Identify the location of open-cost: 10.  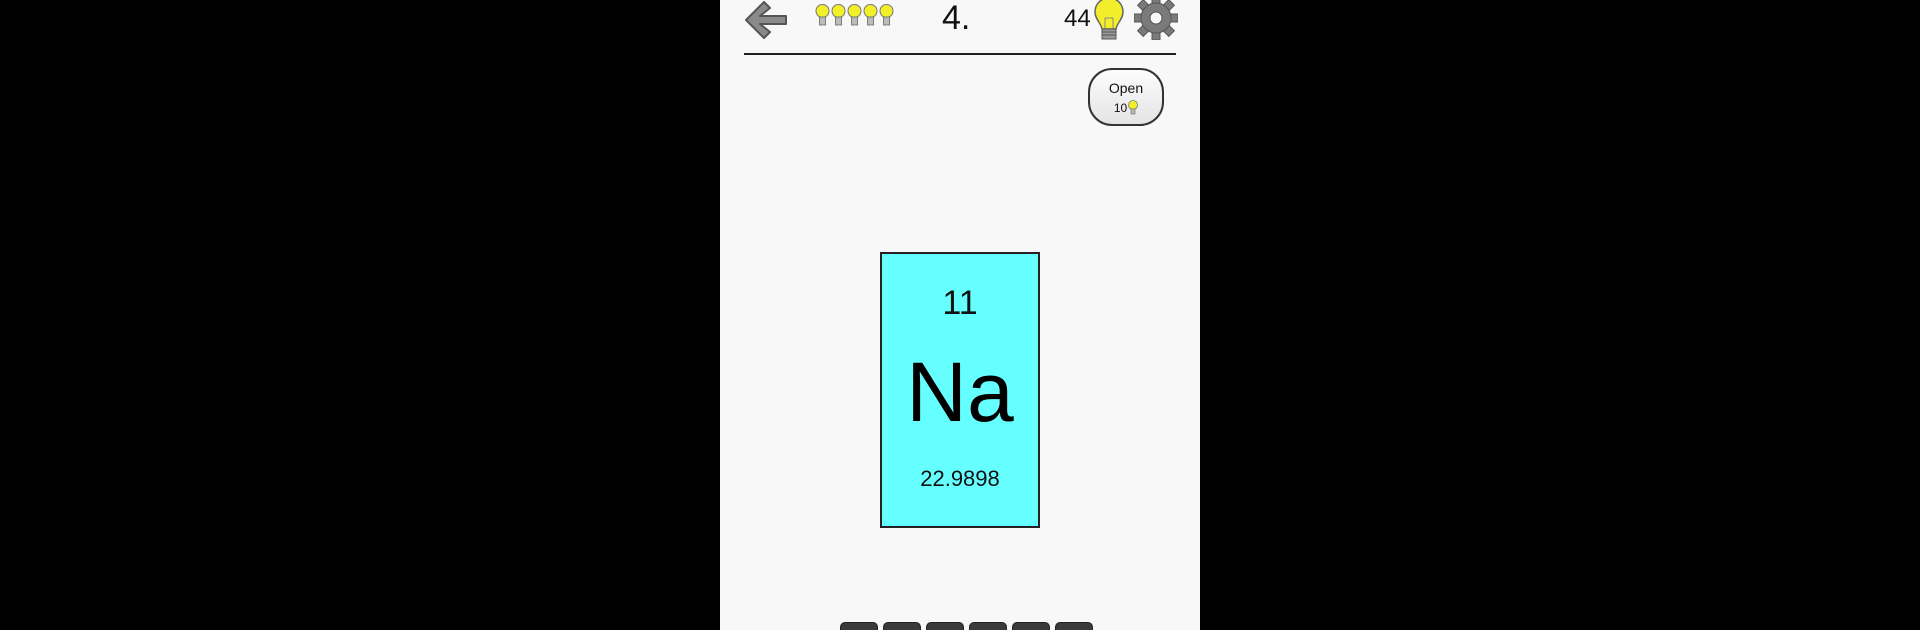
(1126, 108).